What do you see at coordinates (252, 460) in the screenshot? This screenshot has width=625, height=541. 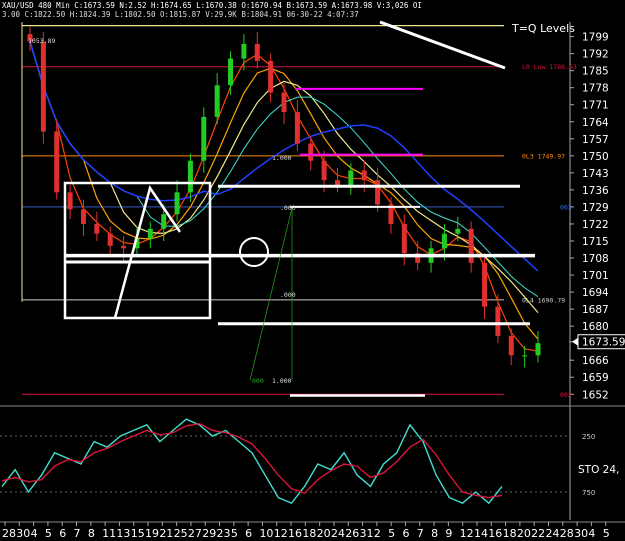 I see `stoch-line` at bounding box center [252, 460].